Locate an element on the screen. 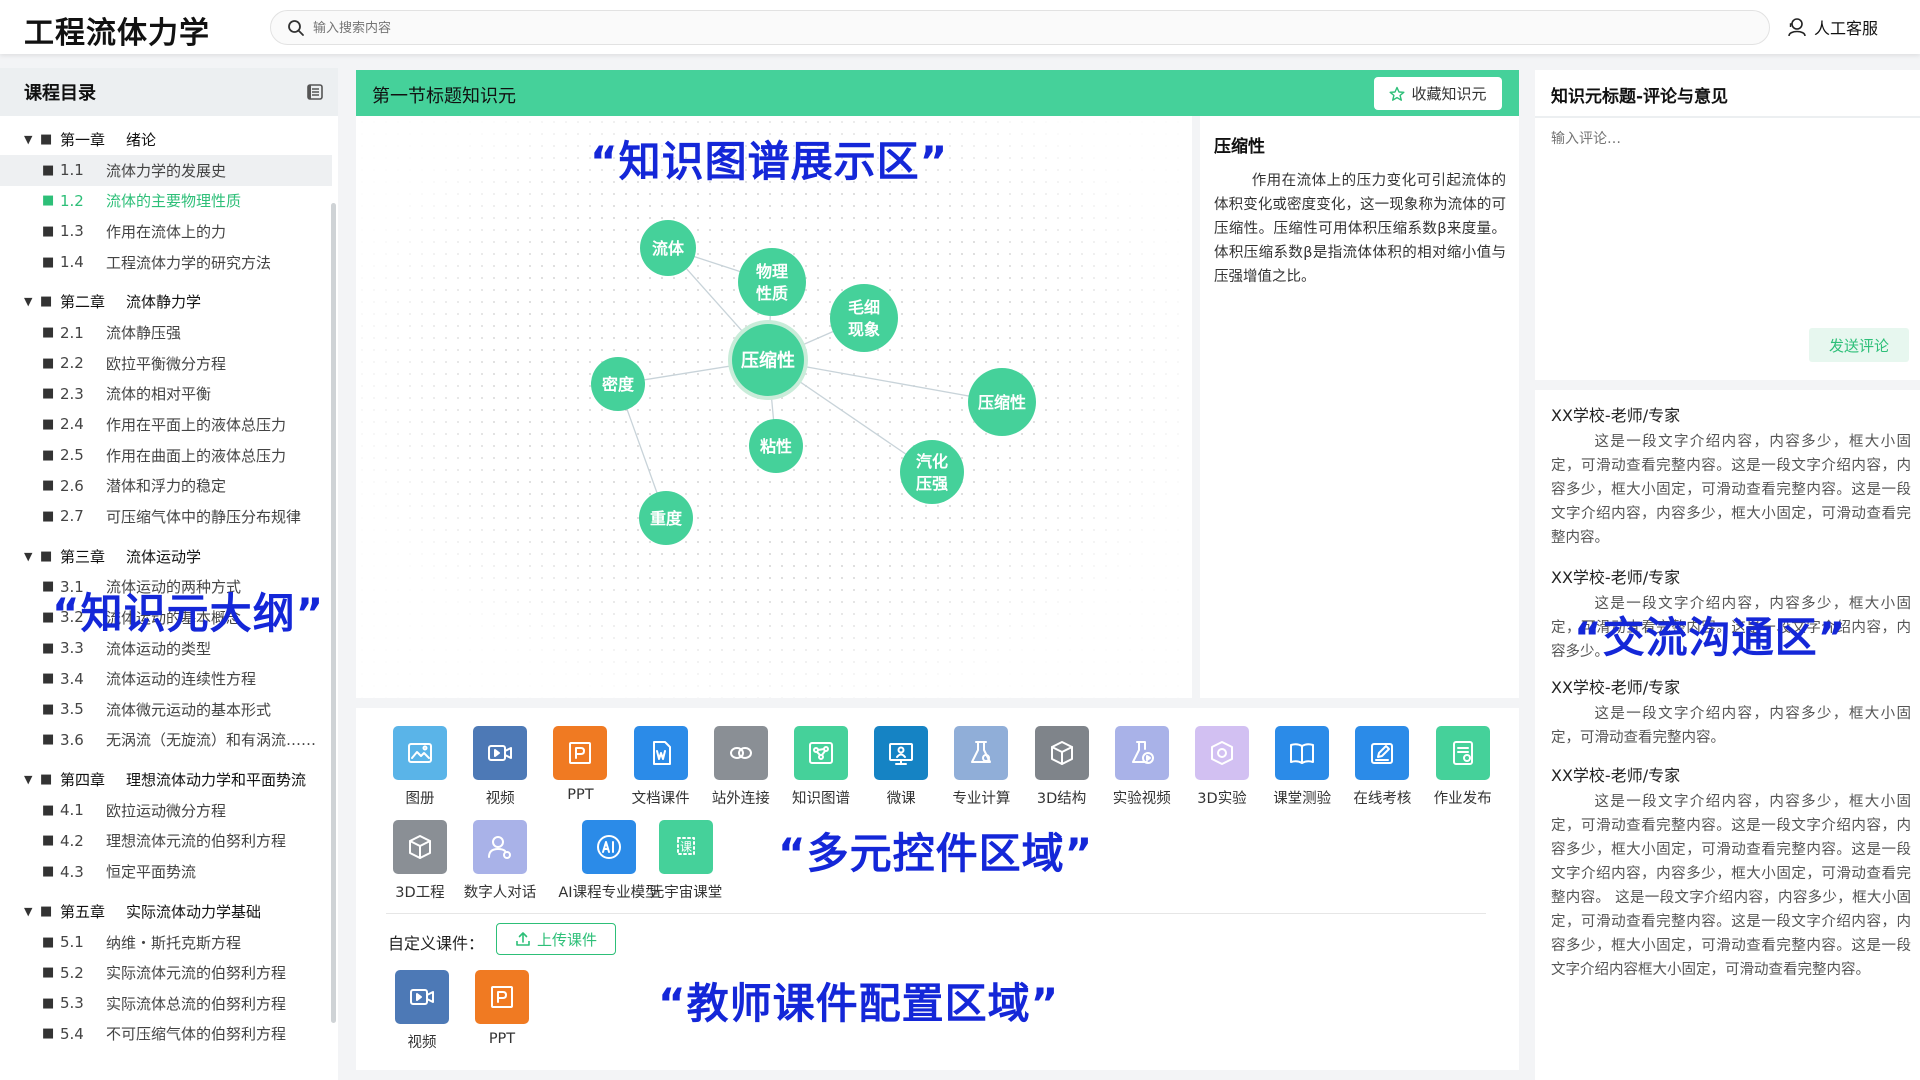 The height and width of the screenshot is (1080, 1920). section-item: ■ 1.4 工程流体力学的研究方法 is located at coordinates (166, 262).